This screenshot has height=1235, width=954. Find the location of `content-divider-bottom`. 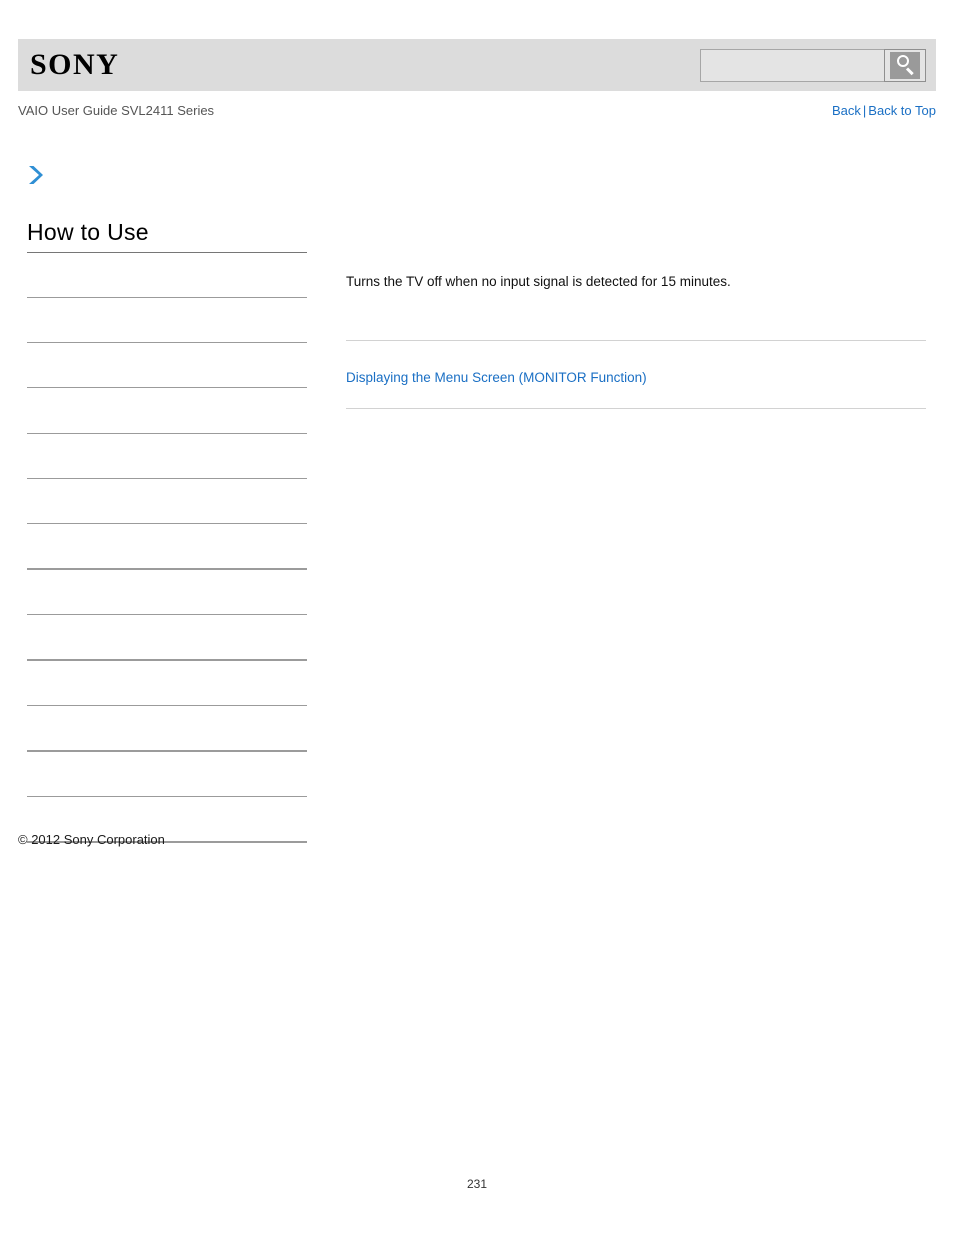

content-divider-bottom is located at coordinates (636, 408).